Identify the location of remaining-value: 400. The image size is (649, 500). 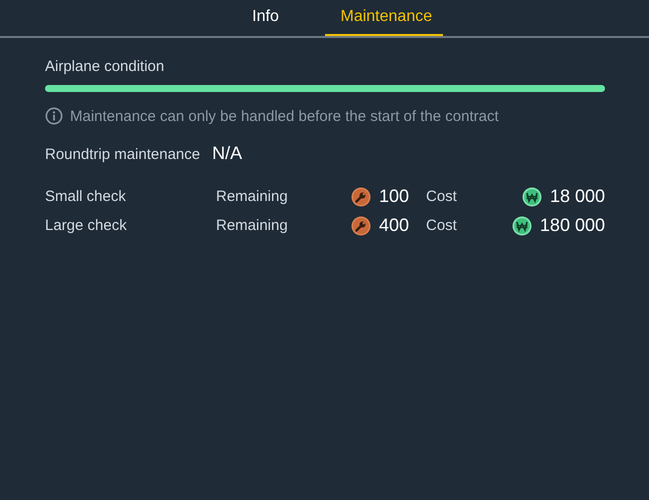
(393, 225).